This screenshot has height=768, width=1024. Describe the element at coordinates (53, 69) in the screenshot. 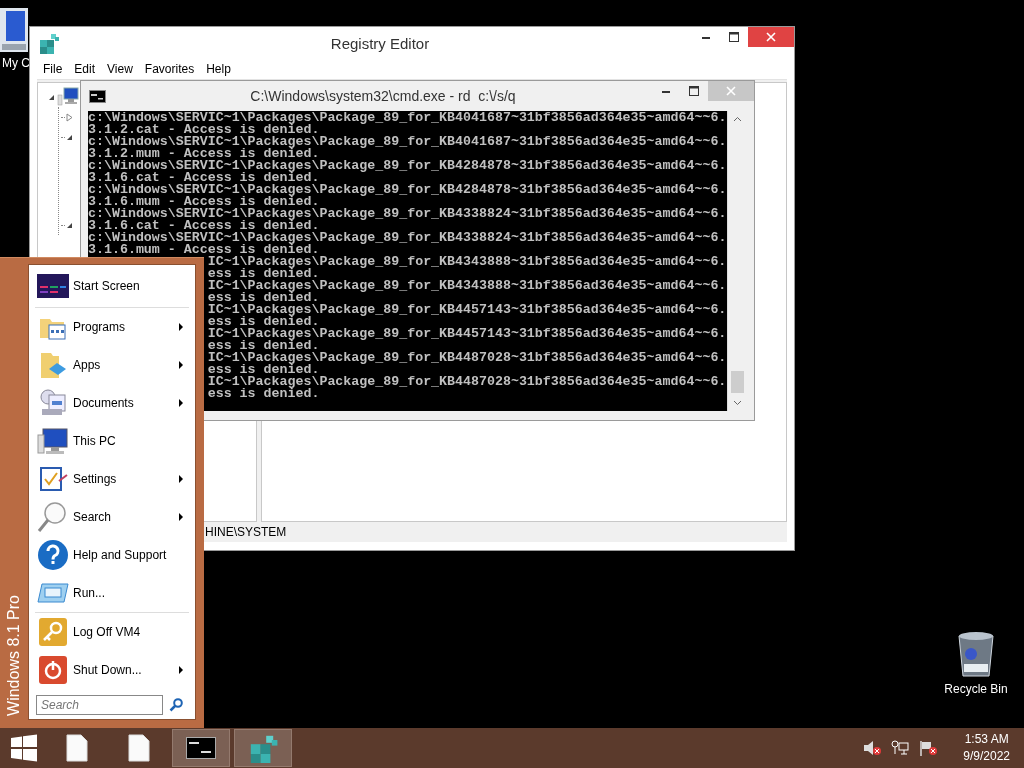

I see `menu-item: File` at that location.